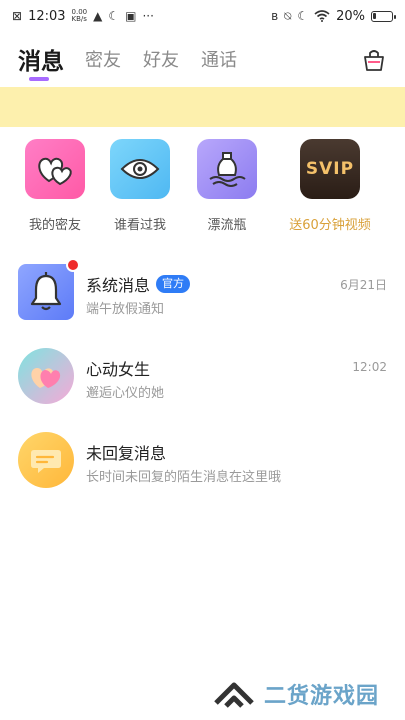 This screenshot has height=720, width=405. Describe the element at coordinates (202, 107) in the screenshot. I see `notice-banner` at that location.